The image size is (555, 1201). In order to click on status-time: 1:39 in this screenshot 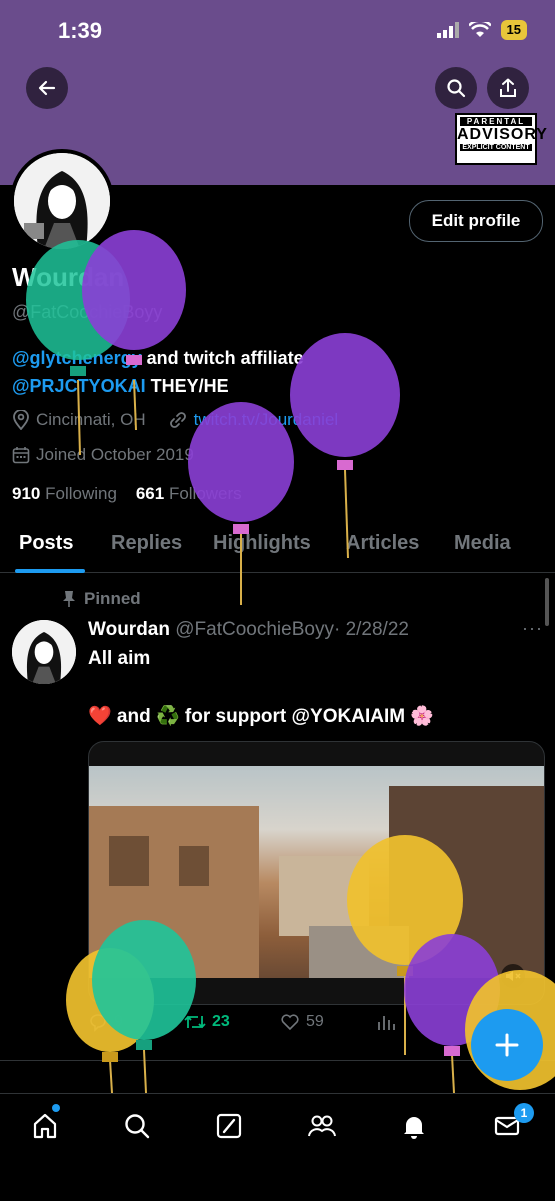, I will do `click(80, 30)`.